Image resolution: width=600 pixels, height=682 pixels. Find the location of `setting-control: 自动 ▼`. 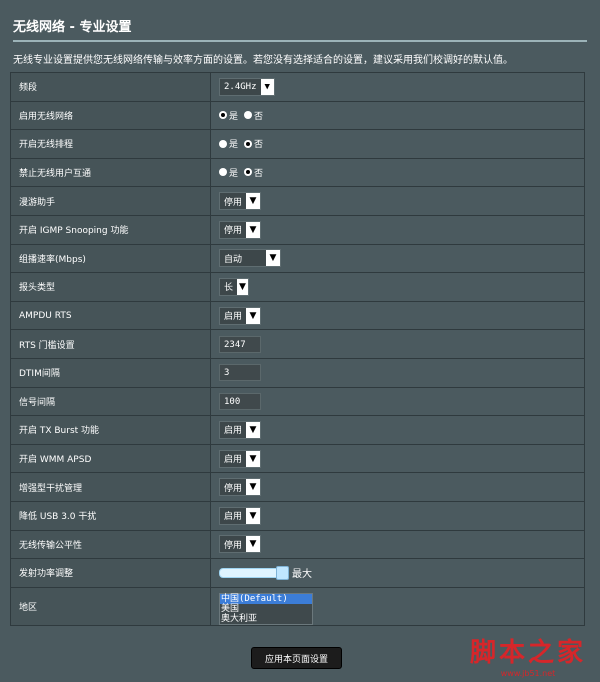

setting-control: 自动 ▼ is located at coordinates (397, 258).